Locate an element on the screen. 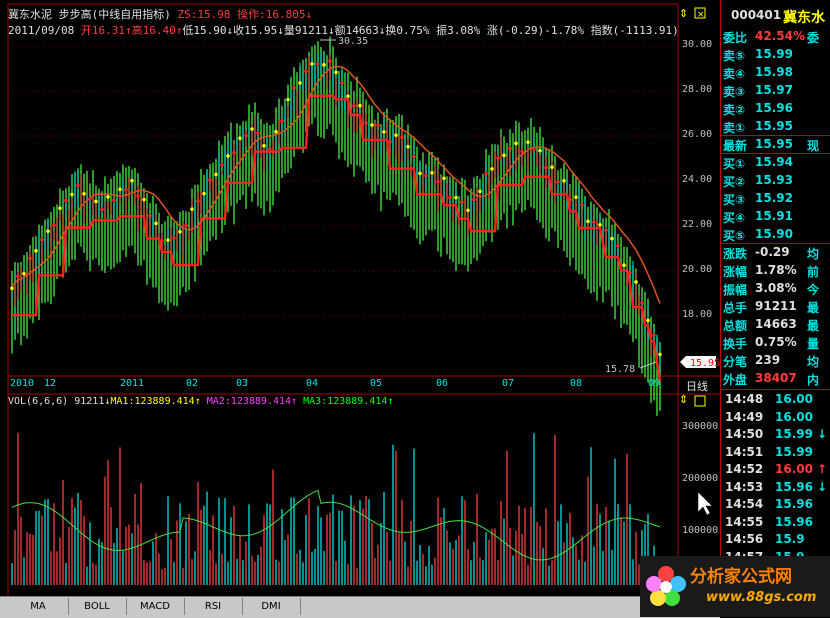  sell-level-row: 卖④ 15.98 is located at coordinates (775, 73).